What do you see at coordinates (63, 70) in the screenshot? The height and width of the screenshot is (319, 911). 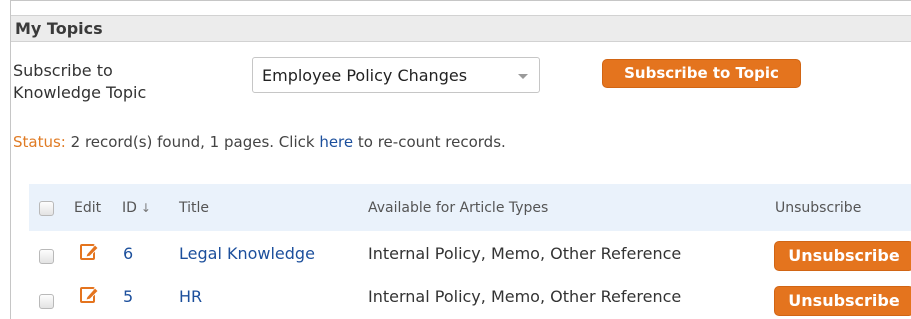 I see `subscribe-label-line1: Subscribe to` at bounding box center [63, 70].